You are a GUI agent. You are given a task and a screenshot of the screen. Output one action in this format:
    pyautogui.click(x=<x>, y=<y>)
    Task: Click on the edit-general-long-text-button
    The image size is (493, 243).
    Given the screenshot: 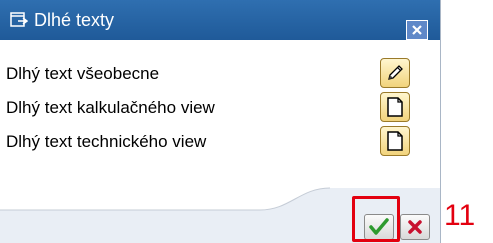 What is the action you would take?
    pyautogui.click(x=395, y=73)
    